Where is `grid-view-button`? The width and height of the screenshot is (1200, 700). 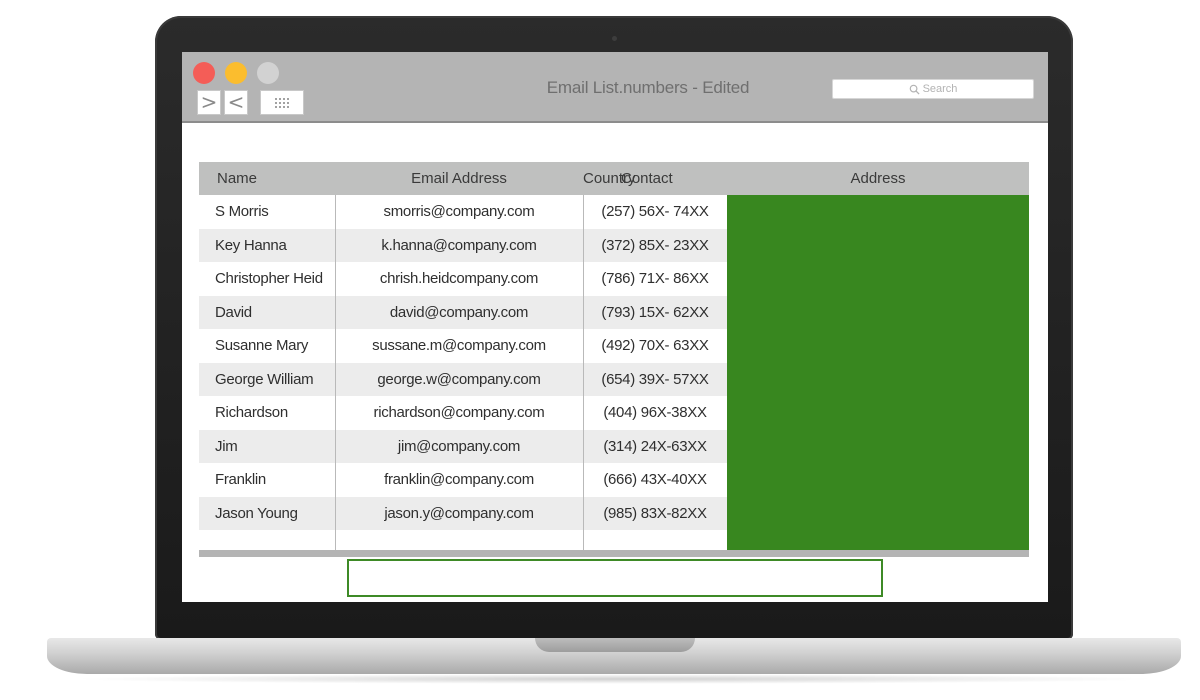
grid-view-button is located at coordinates (282, 102).